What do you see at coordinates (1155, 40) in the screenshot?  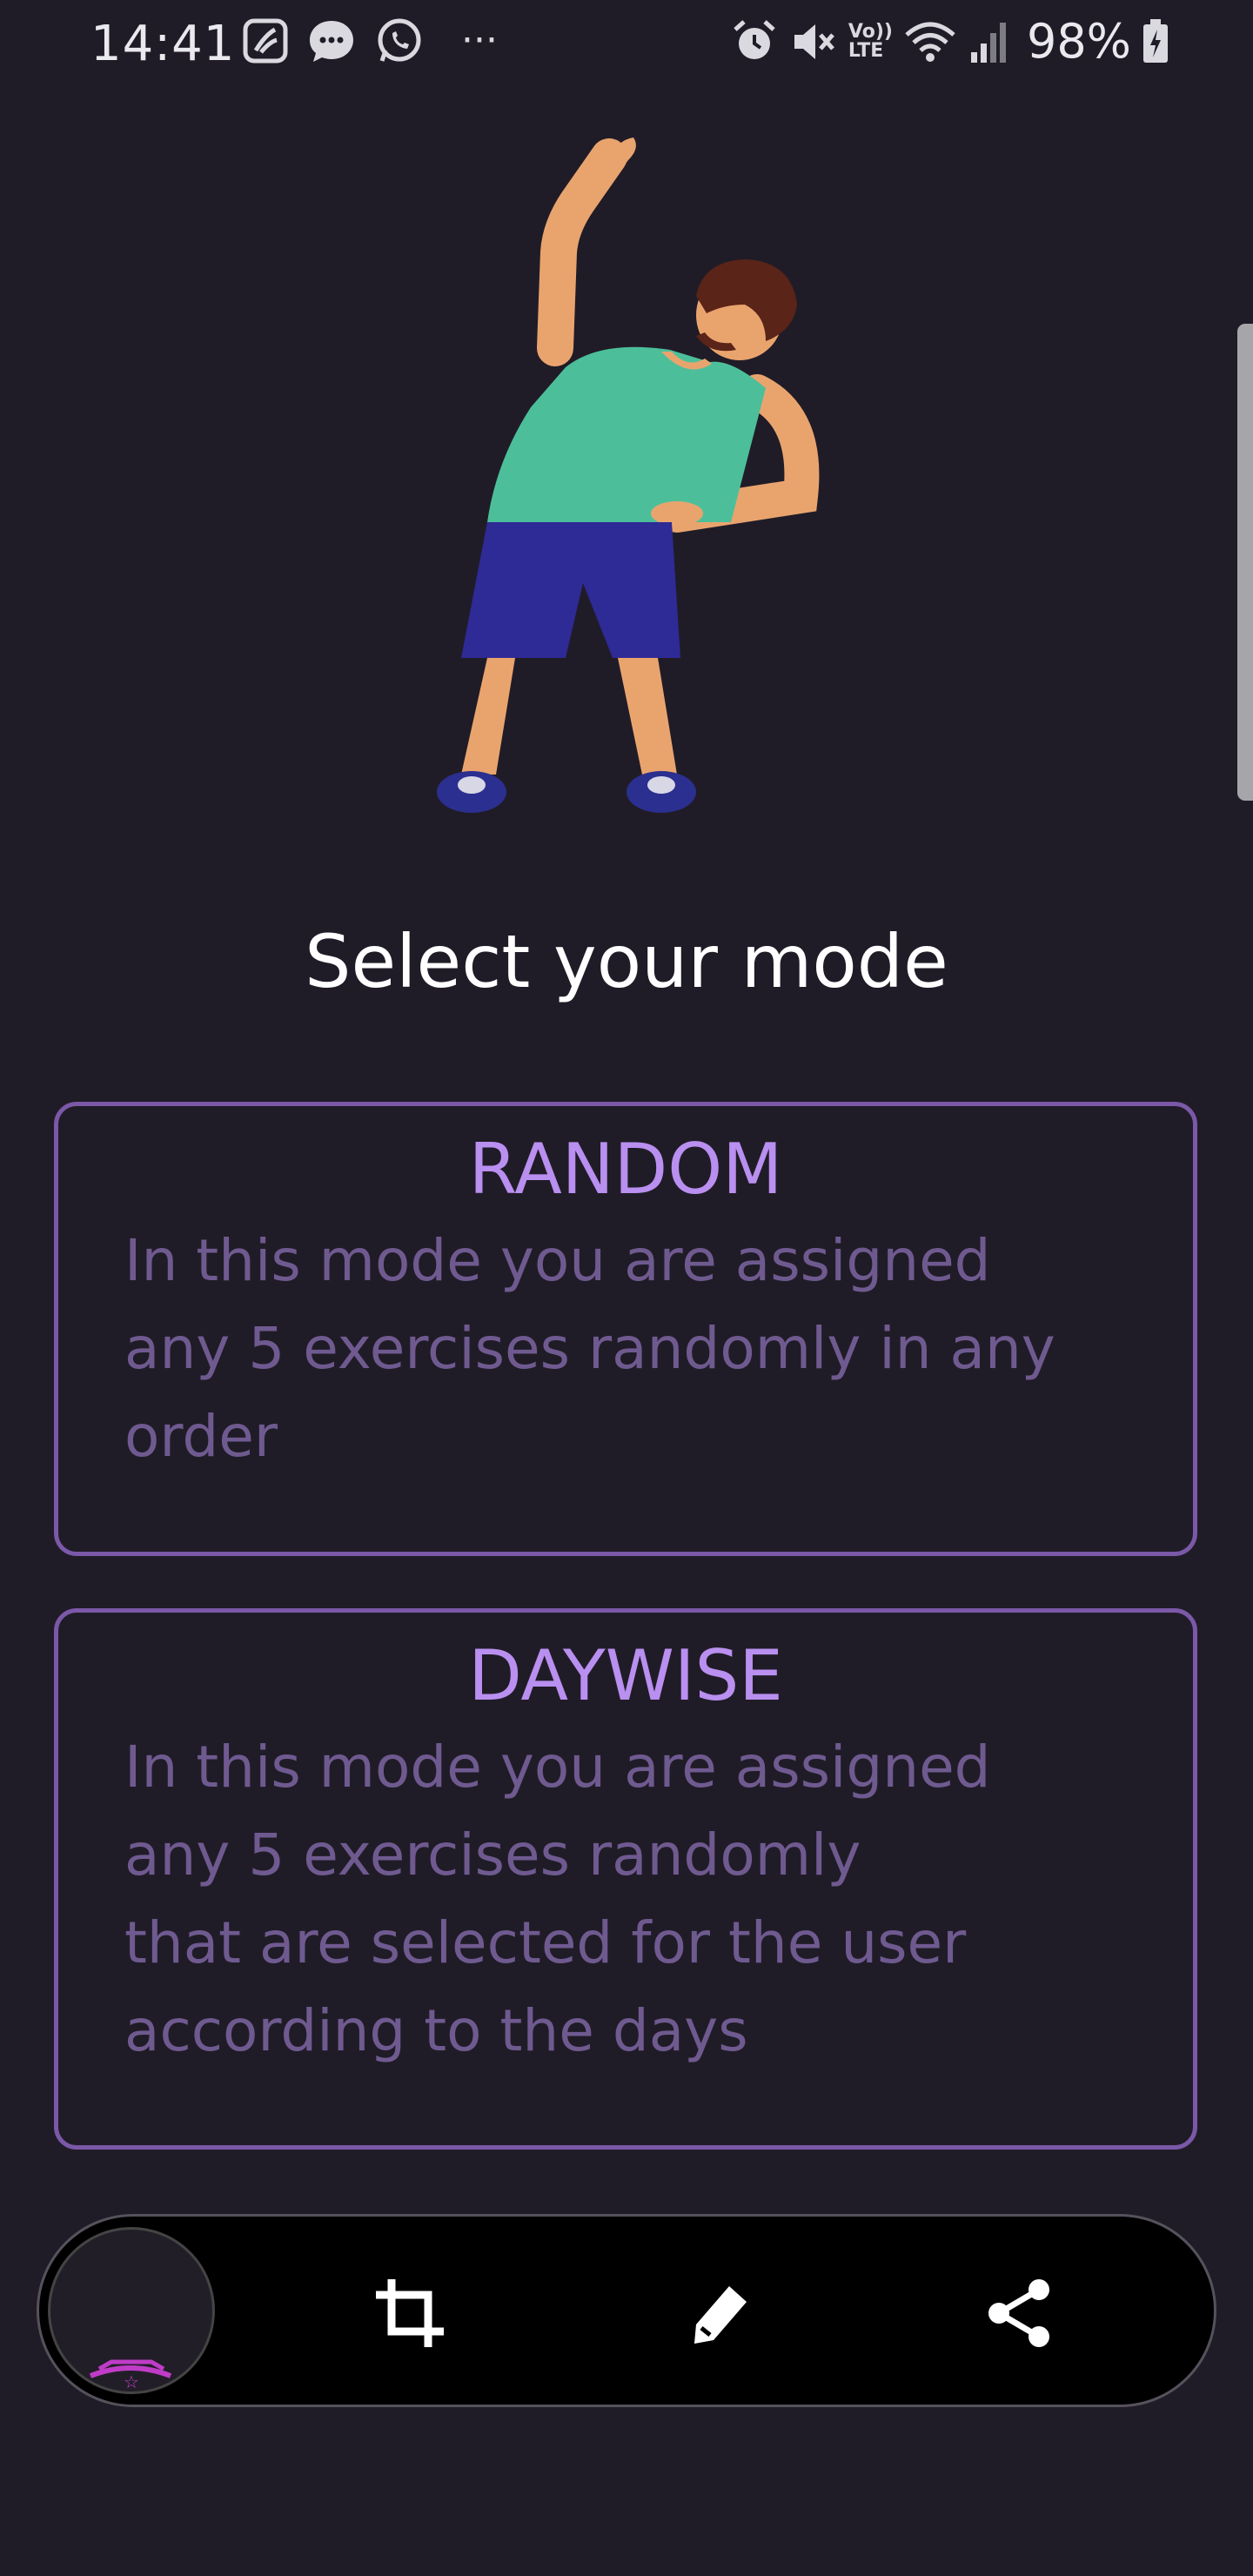 I see `battery-icon` at bounding box center [1155, 40].